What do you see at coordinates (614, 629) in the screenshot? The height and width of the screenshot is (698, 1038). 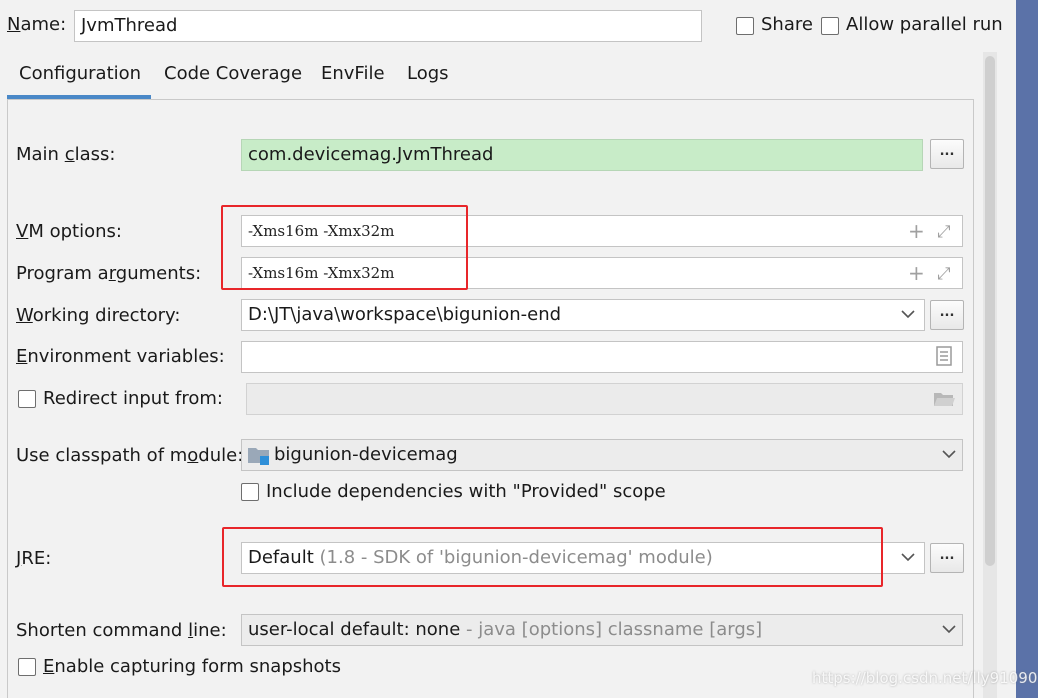 I see `shorten-hint: - java [options] classname [args]` at bounding box center [614, 629].